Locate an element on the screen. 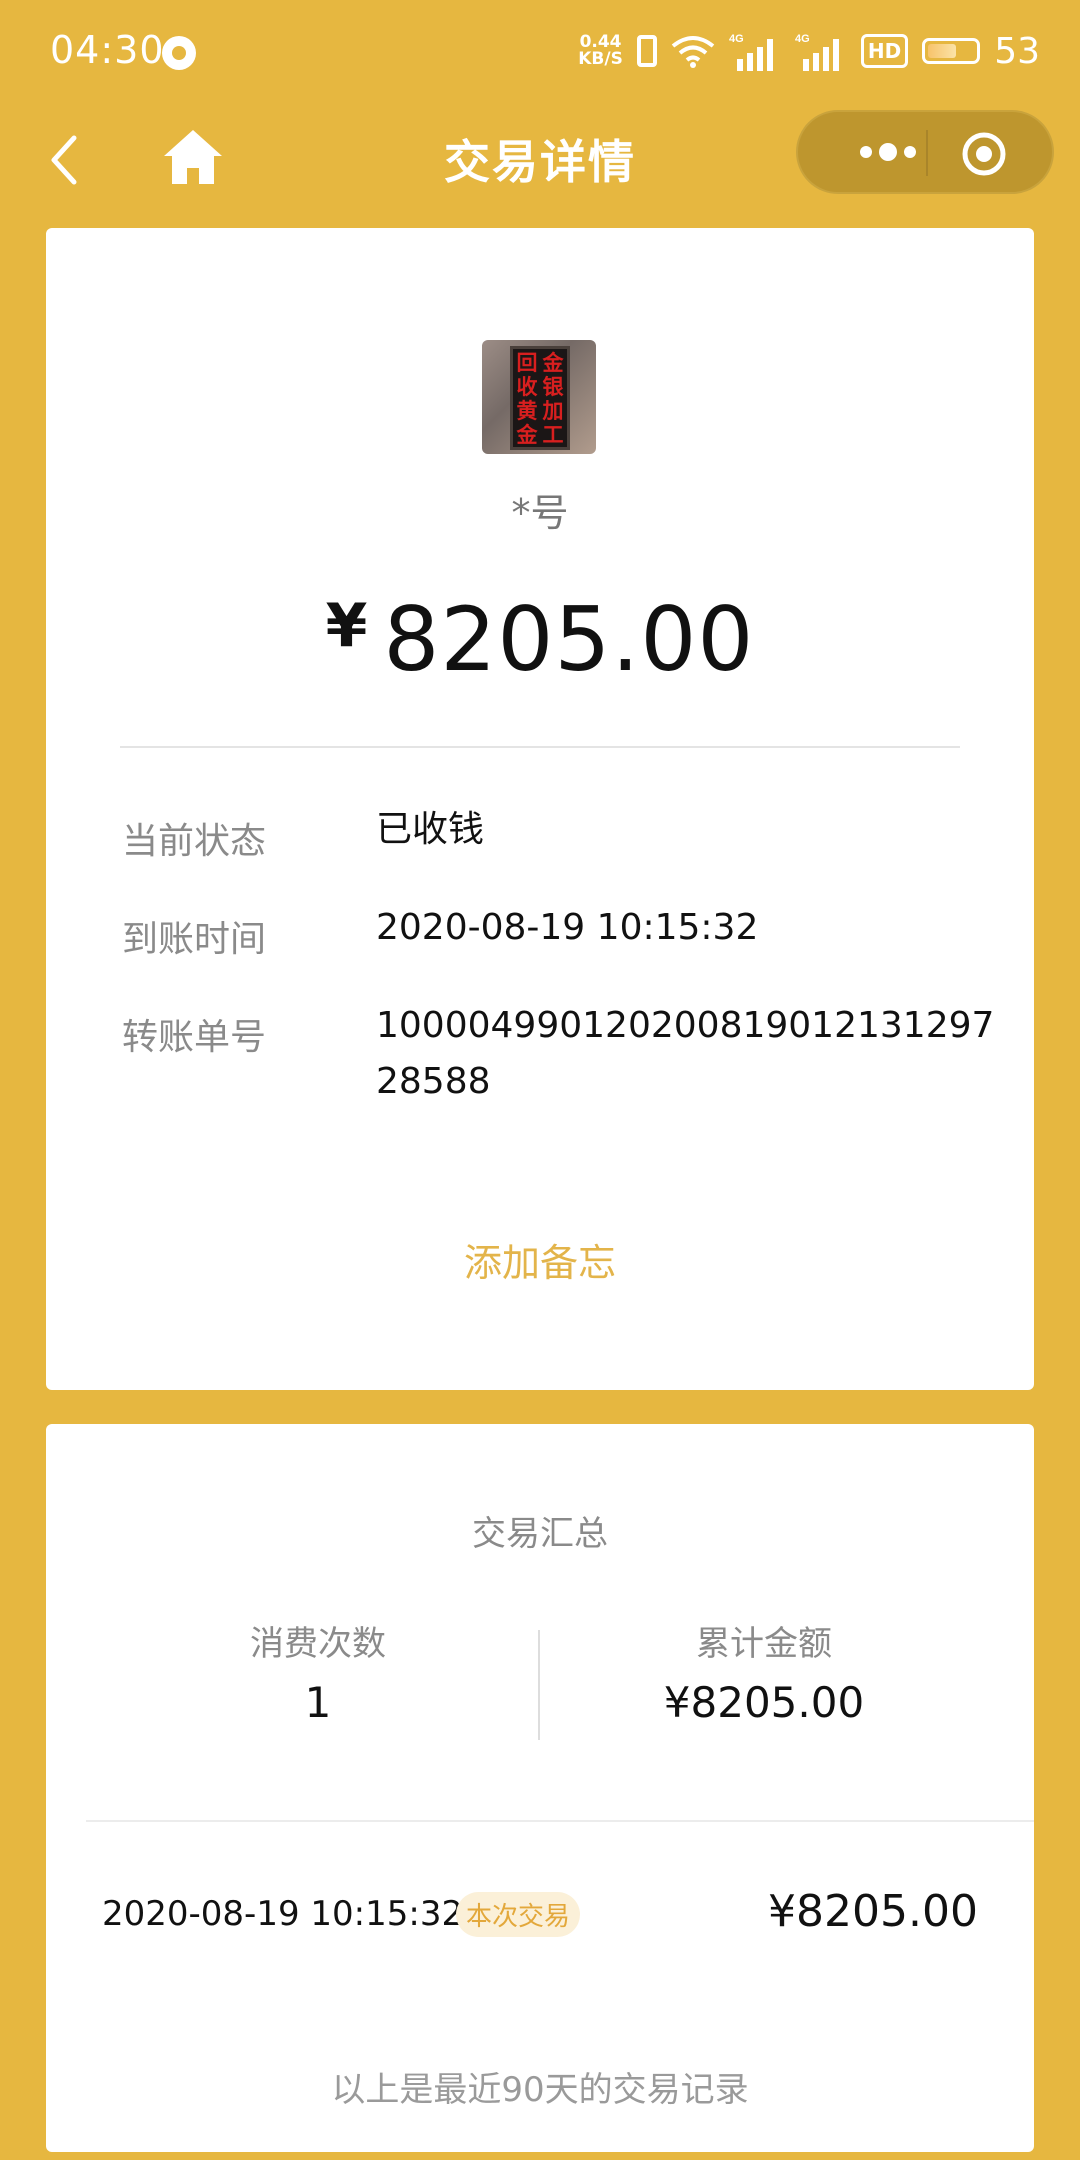 This screenshot has height=2160, width=1080. notification-icon is located at coordinates (179, 53).